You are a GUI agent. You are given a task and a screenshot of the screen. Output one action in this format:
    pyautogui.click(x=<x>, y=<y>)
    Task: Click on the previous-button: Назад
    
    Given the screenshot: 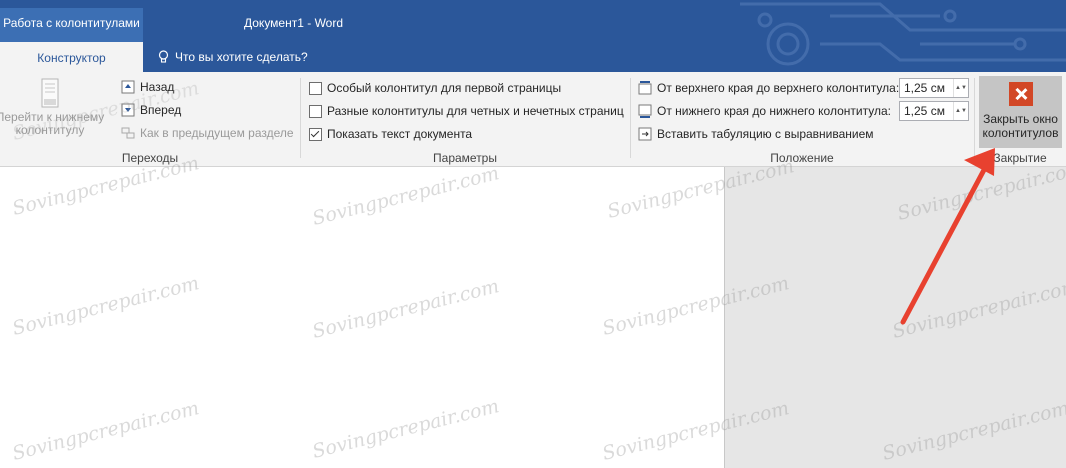 What is the action you would take?
    pyautogui.click(x=147, y=87)
    